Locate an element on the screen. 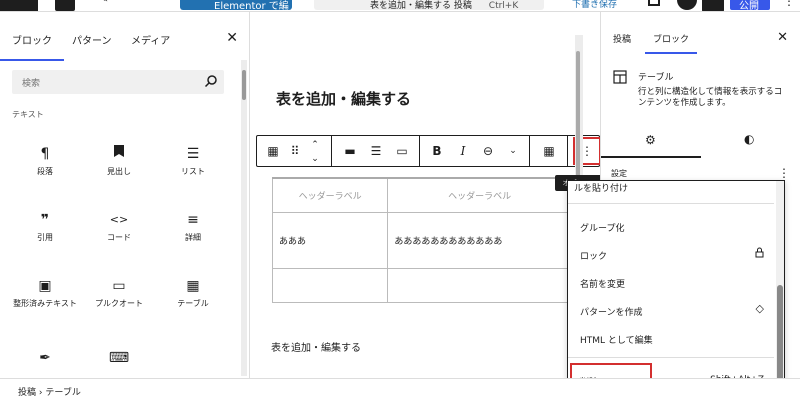 The width and height of the screenshot is (800, 401). edit-table-icon: ▦ is located at coordinates (549, 151).